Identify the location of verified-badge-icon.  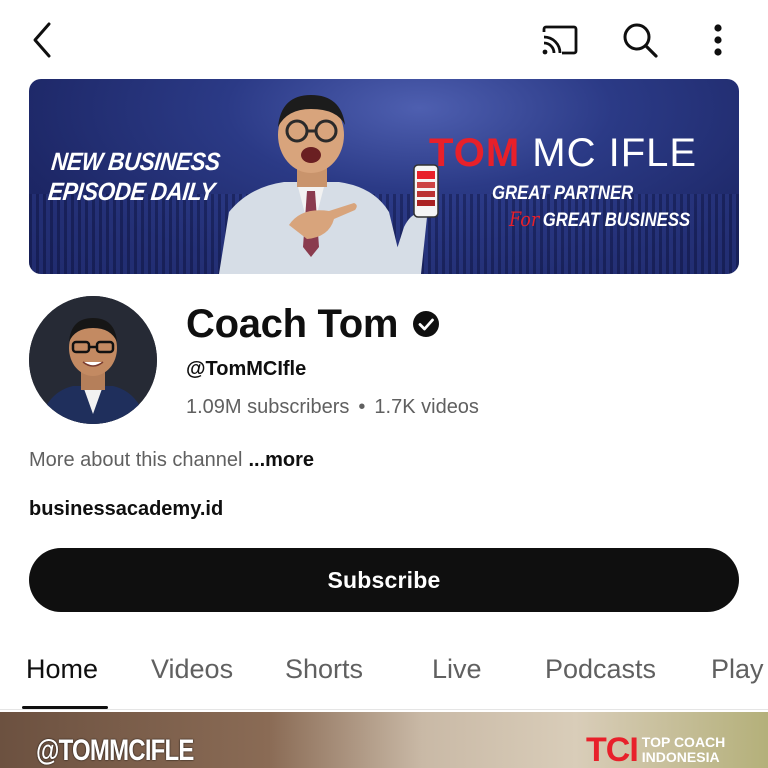
(426, 324).